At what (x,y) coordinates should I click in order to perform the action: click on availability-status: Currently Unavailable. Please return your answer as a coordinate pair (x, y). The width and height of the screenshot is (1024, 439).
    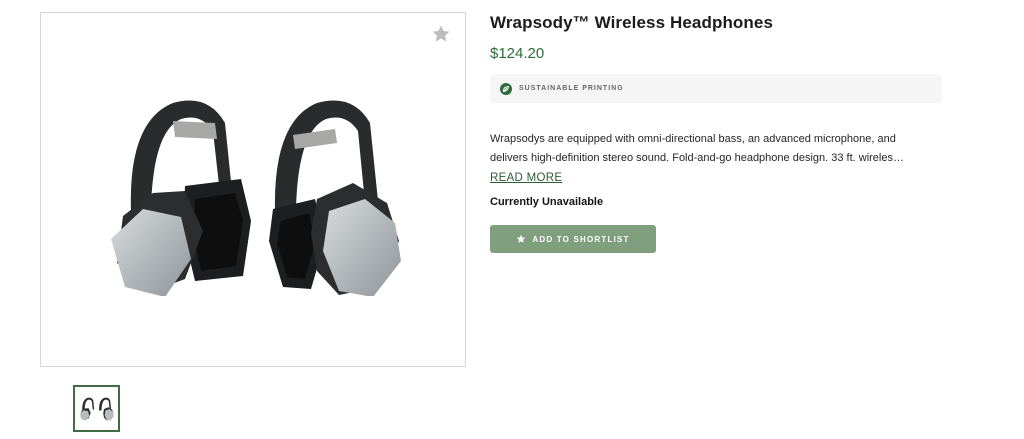
    Looking at the image, I should click on (547, 202).